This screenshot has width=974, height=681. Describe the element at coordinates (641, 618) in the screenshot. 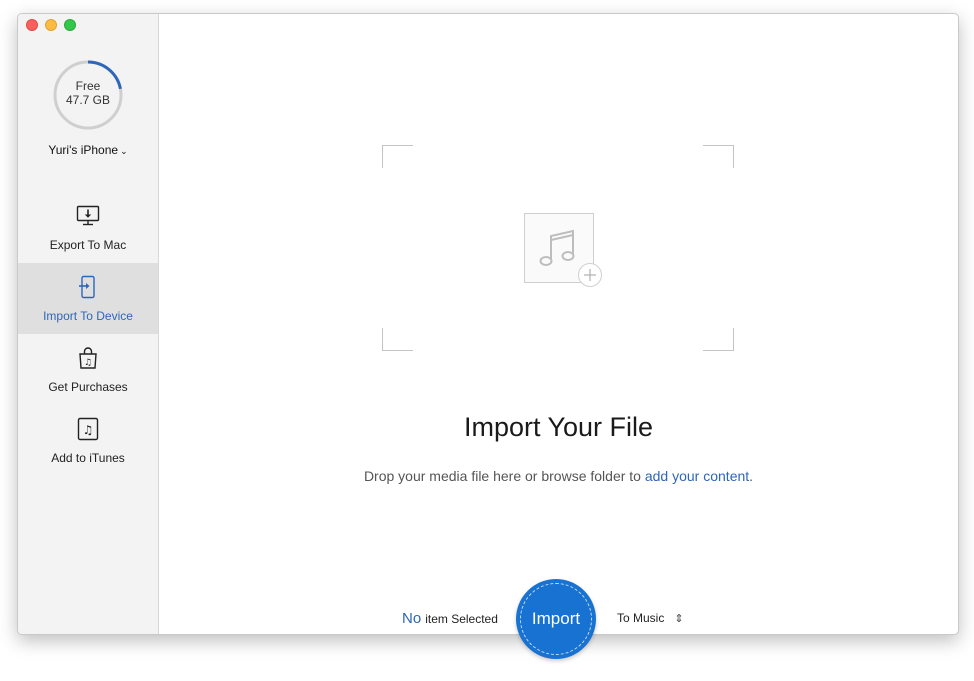

I see `destination-label: To Music` at that location.